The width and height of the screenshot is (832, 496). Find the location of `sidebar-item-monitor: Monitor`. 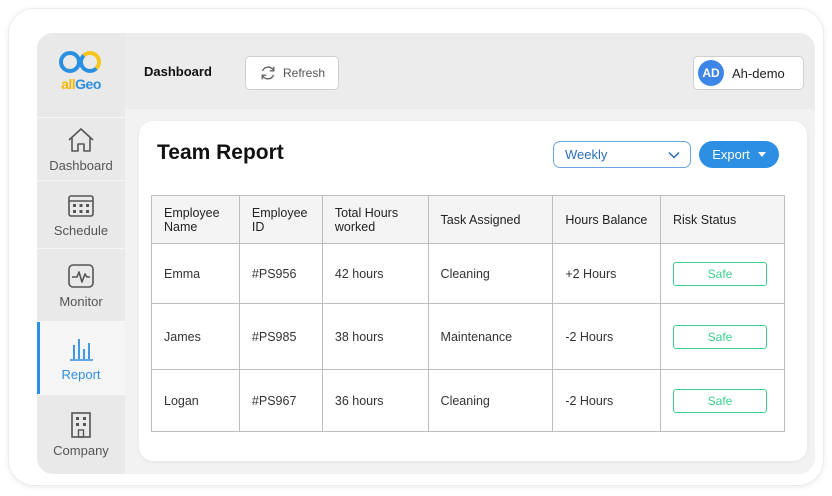

sidebar-item-monitor: Monitor is located at coordinates (81, 284).